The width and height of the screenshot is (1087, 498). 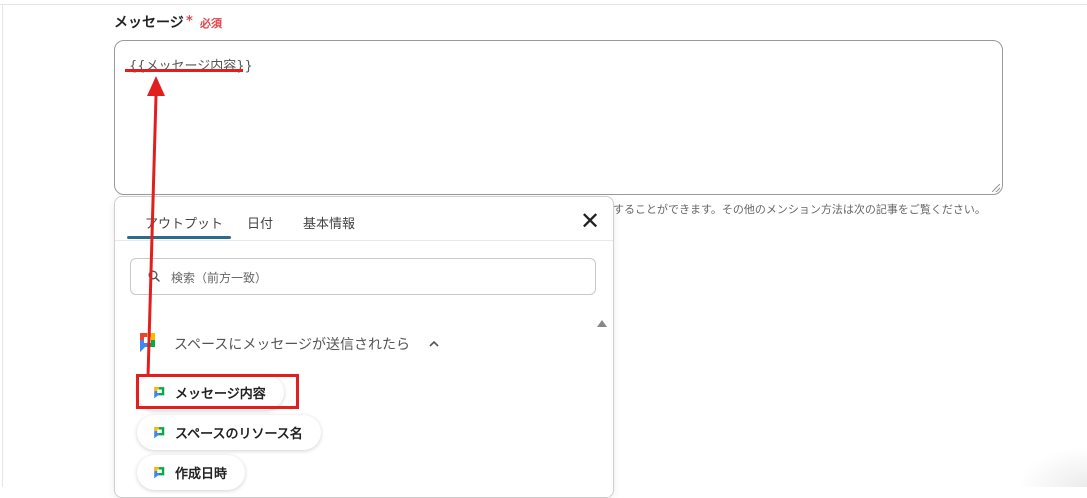 What do you see at coordinates (799, 209) in the screenshot?
I see `mention-hint-text: することができます。その他のメンション方法は次の記事をご覧ください。` at bounding box center [799, 209].